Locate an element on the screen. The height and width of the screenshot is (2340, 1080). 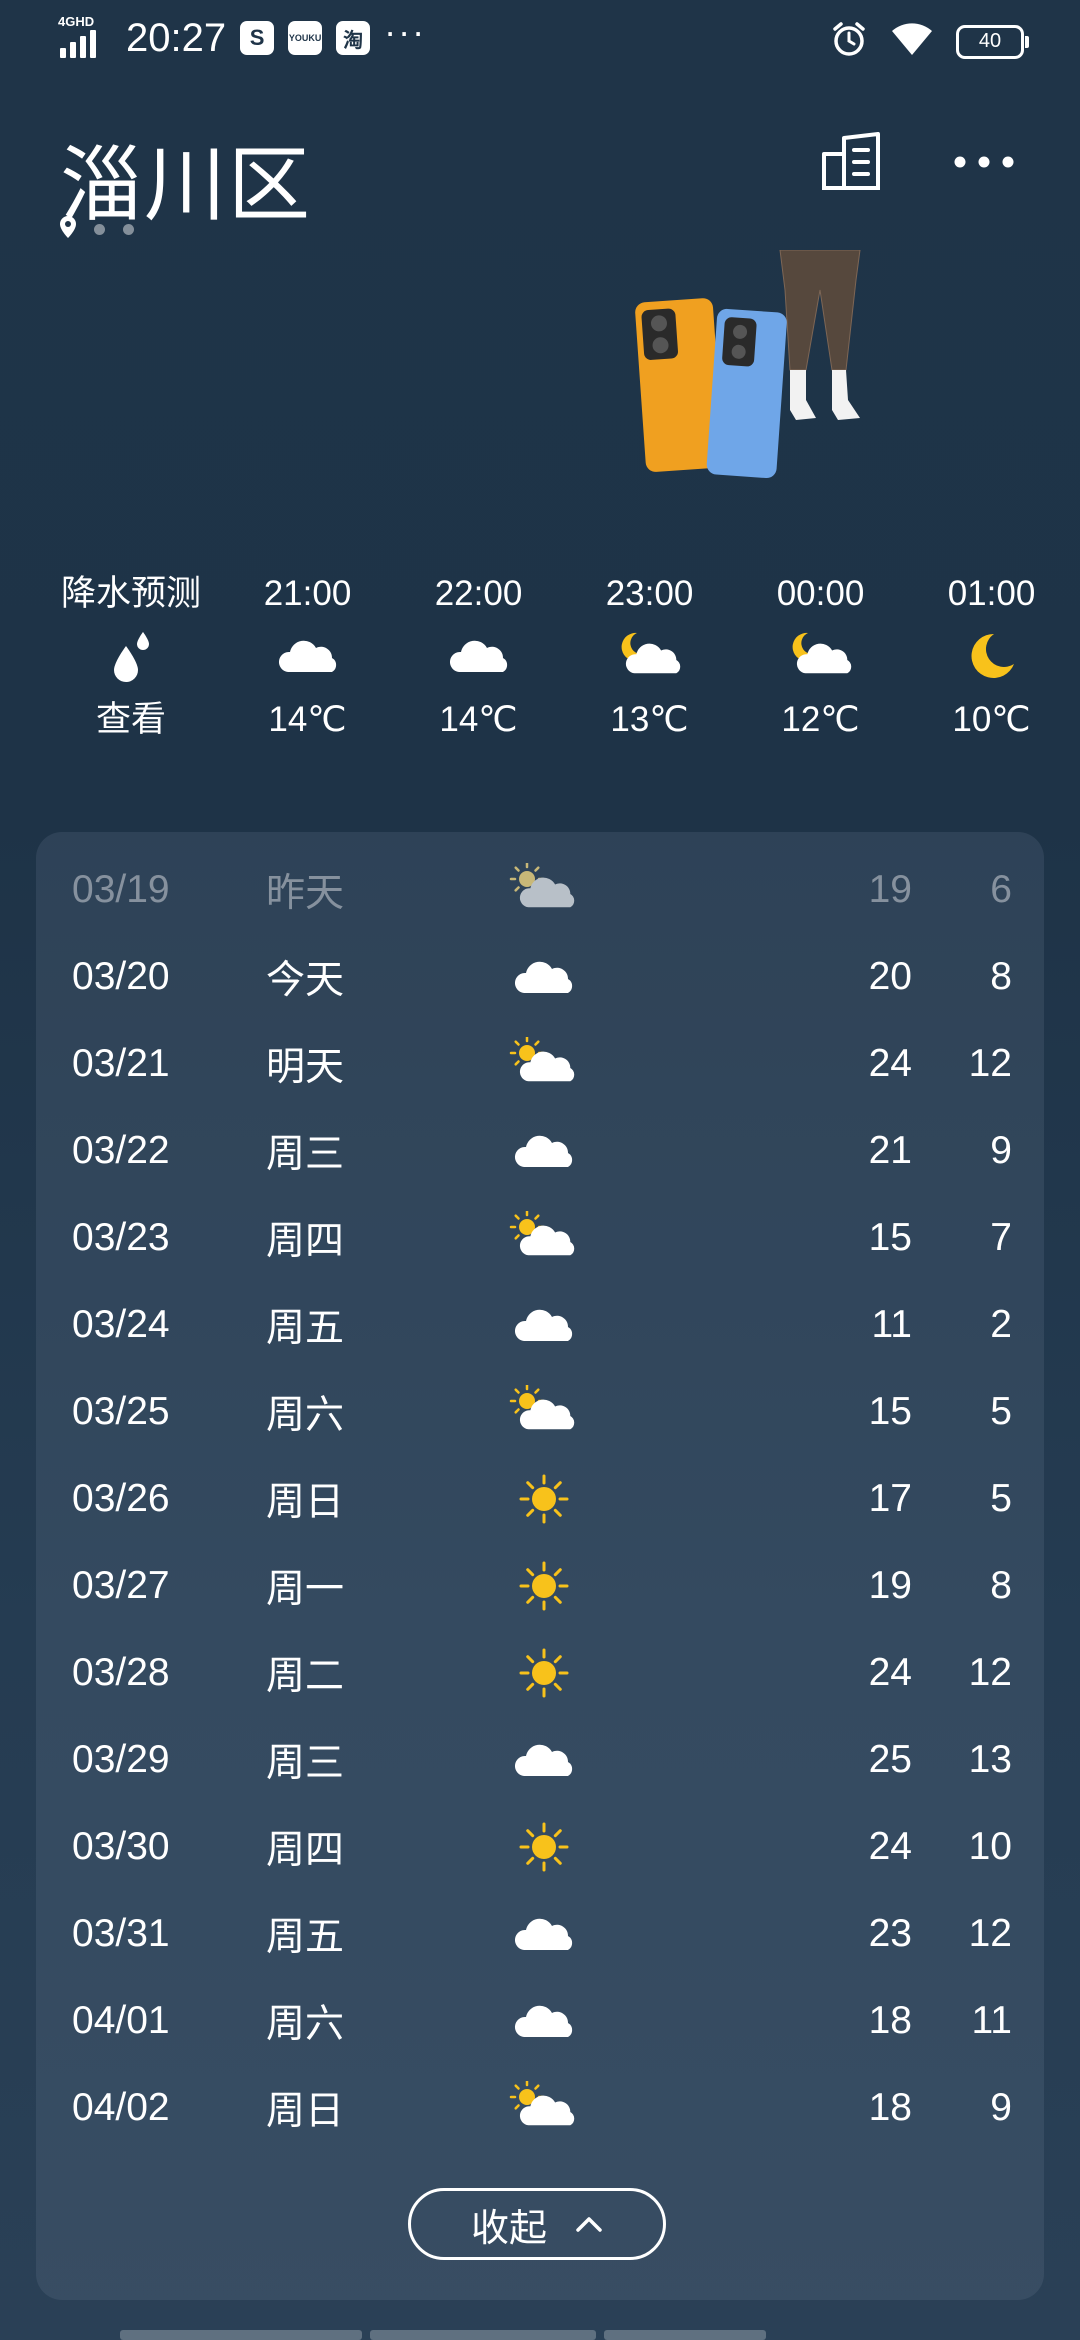
hour-time: 00:00 is located at coordinates (820, 593).